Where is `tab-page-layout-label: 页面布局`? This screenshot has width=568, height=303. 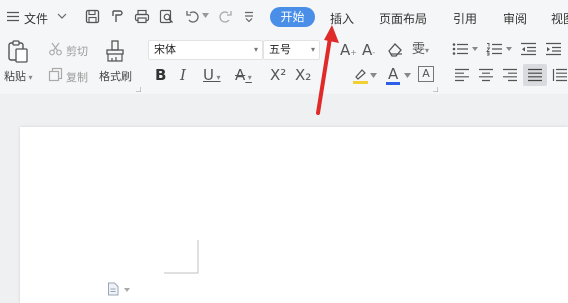 tab-page-layout-label: 页面布局 is located at coordinates (403, 19).